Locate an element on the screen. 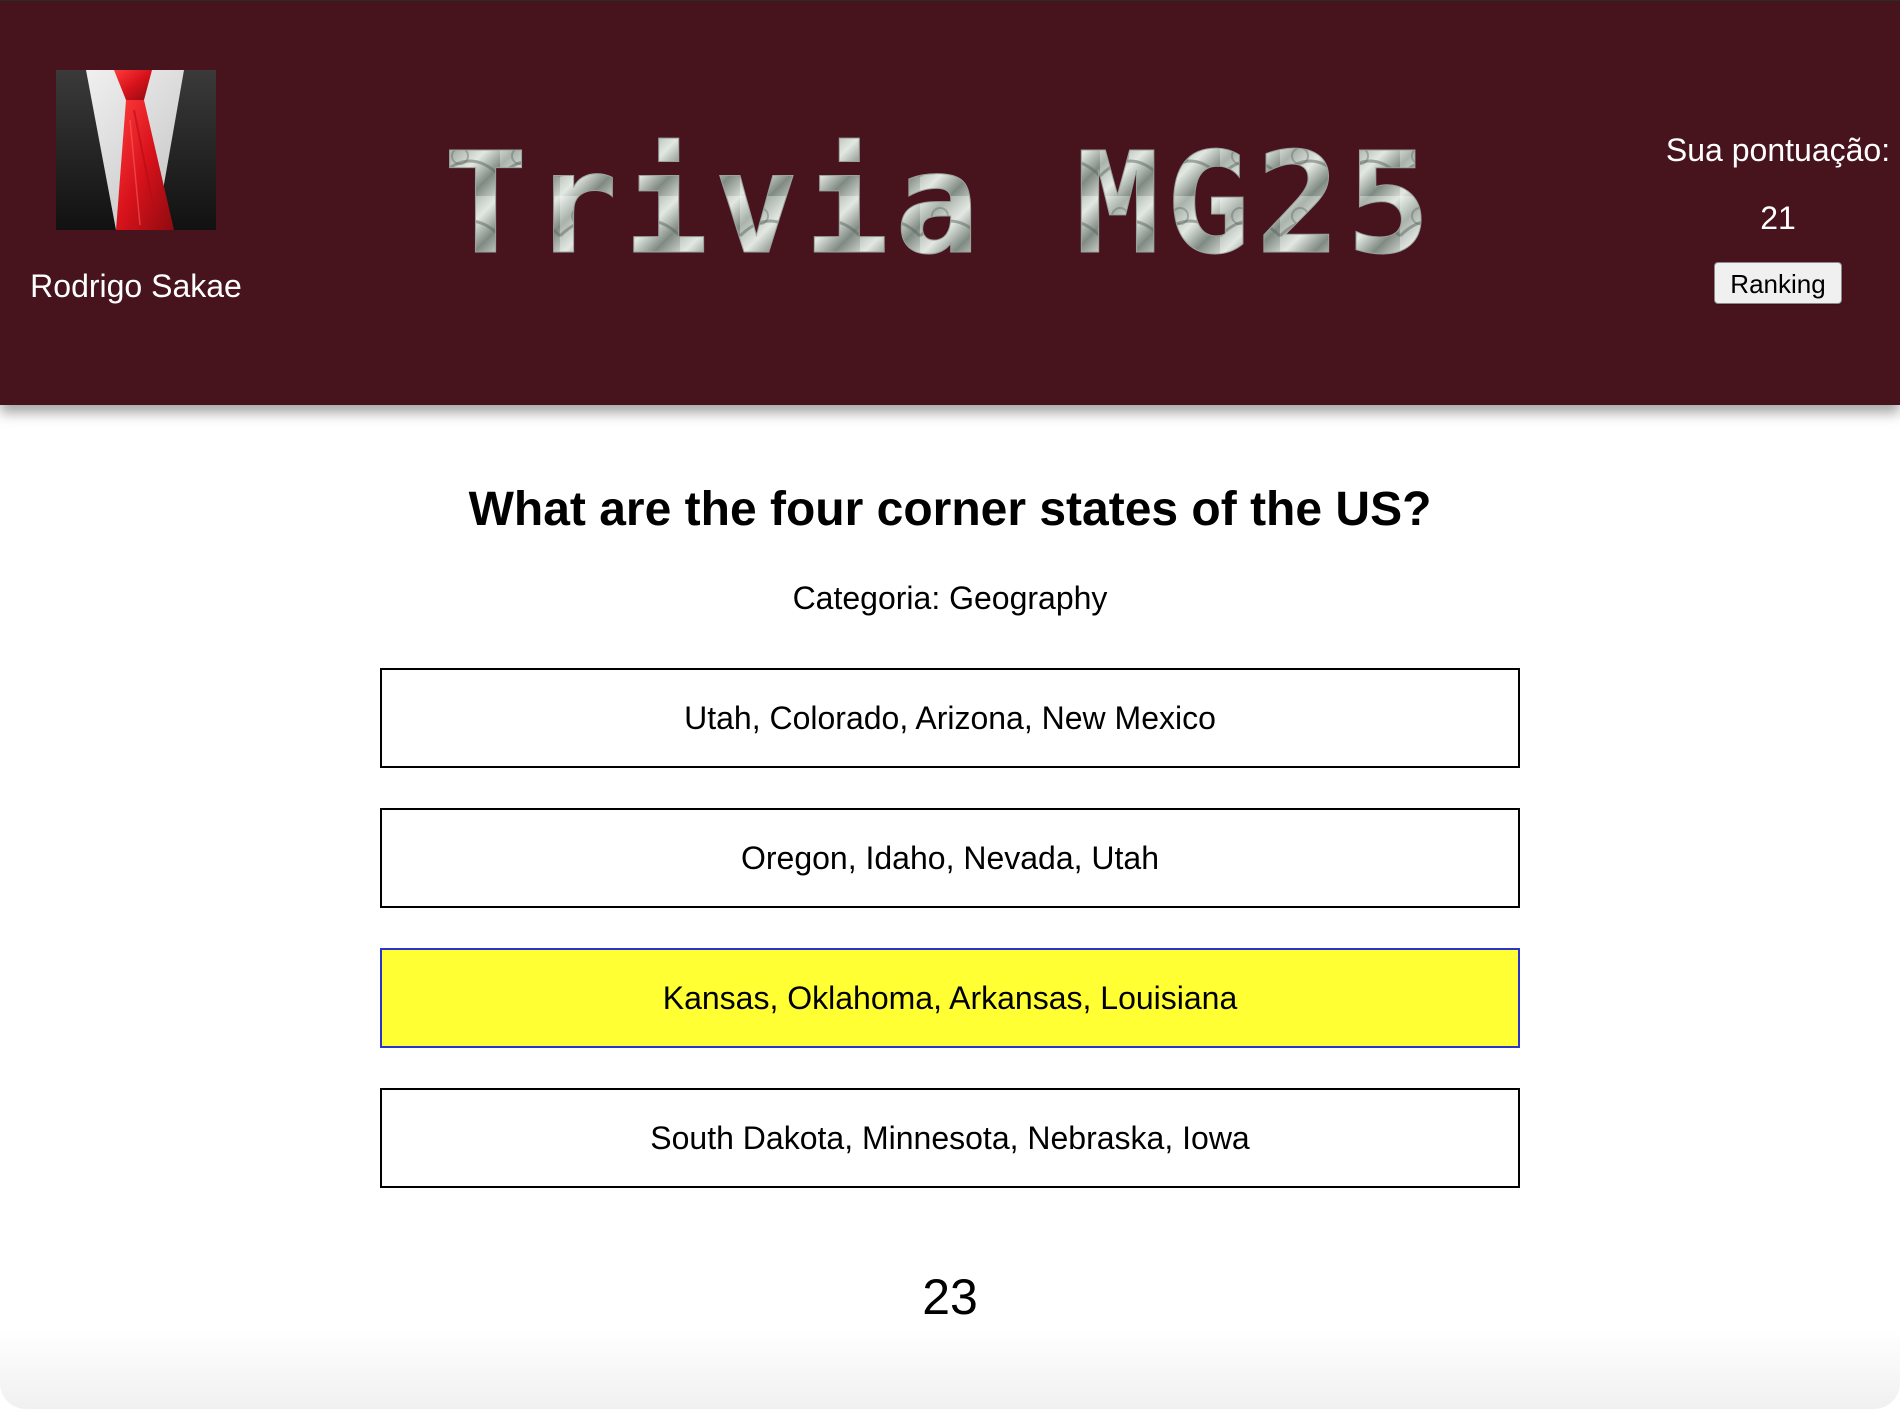 This screenshot has width=1900, height=1409. avatar is located at coordinates (136, 150).